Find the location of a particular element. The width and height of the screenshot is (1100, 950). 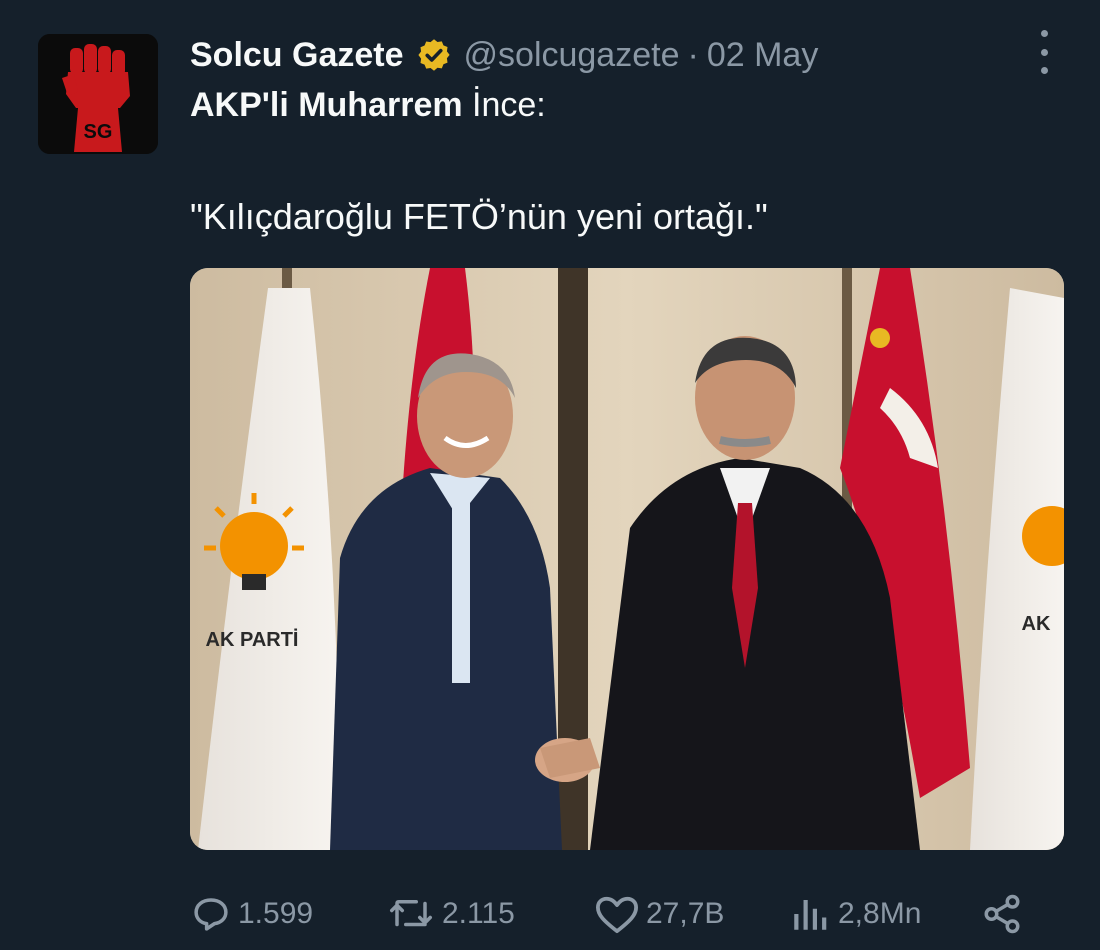

like-button: 27,7B is located at coordinates (659, 914).